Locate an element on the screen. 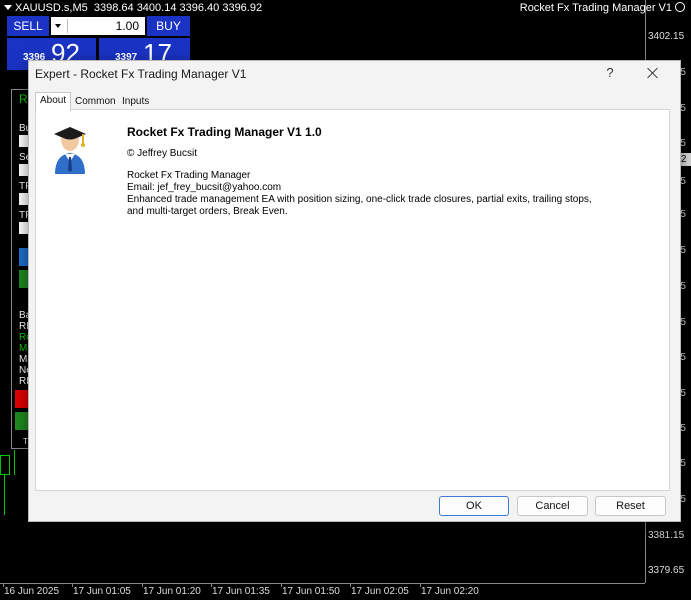 Image resolution: width=691 pixels, height=600 pixels. ea-panel-label: R is located at coordinates (23, 99).